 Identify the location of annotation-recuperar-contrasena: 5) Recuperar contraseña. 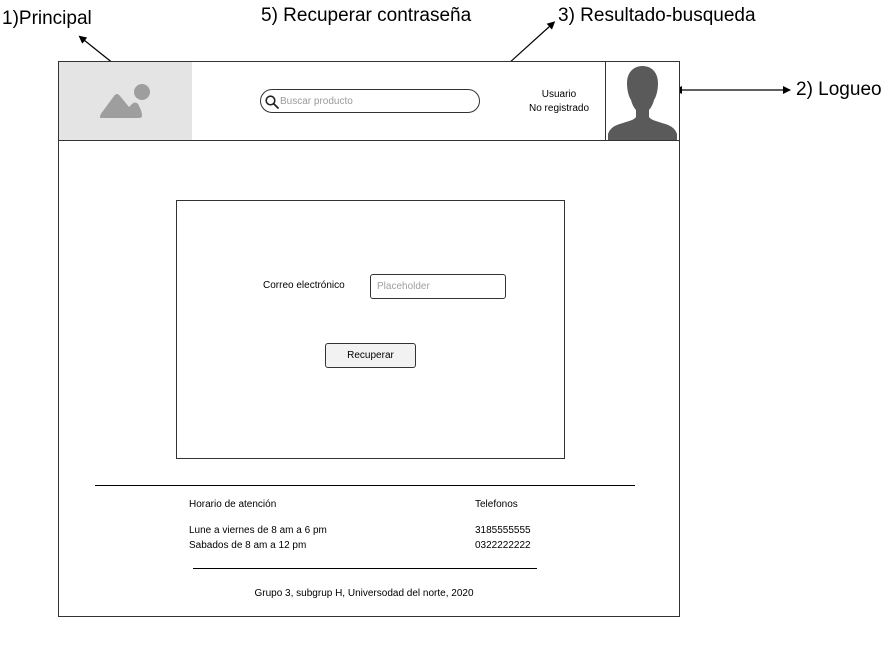
(366, 15).